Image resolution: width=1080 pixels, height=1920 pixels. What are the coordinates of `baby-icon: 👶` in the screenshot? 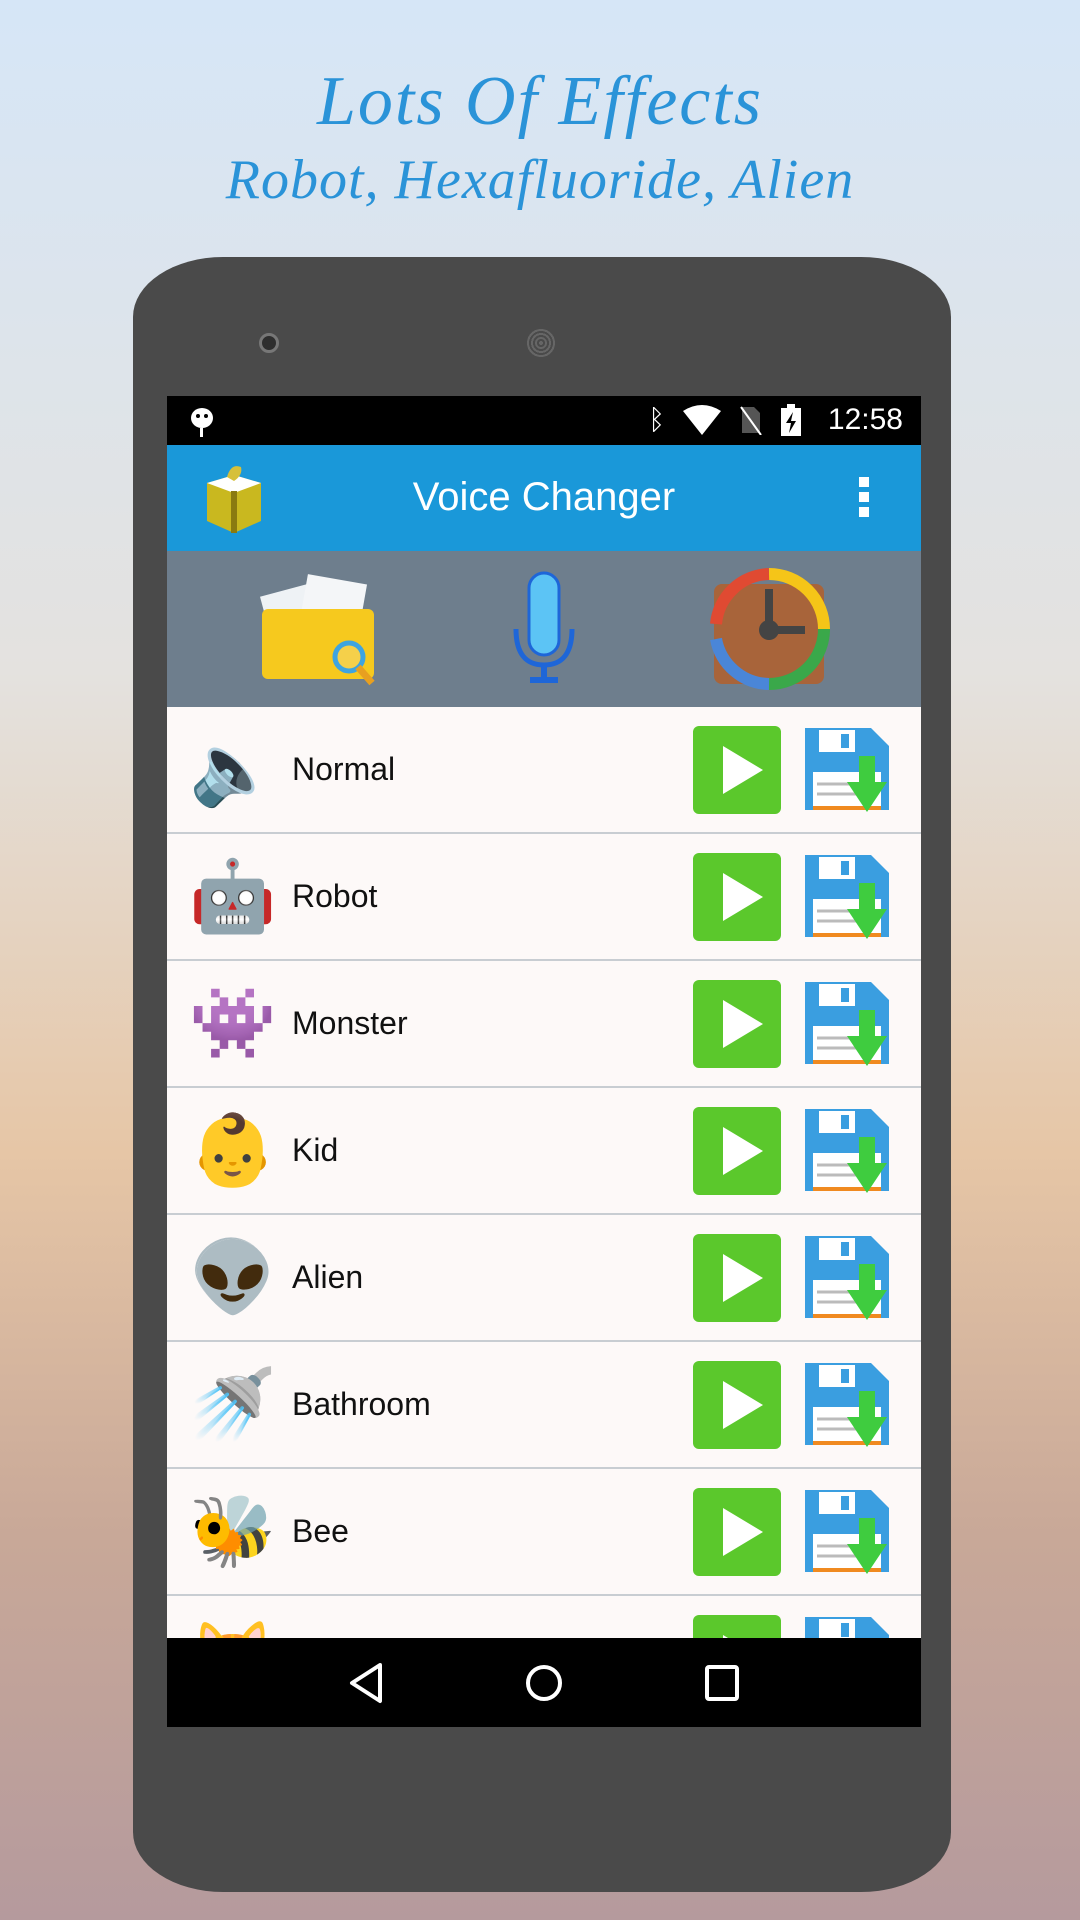 It's located at (233, 1150).